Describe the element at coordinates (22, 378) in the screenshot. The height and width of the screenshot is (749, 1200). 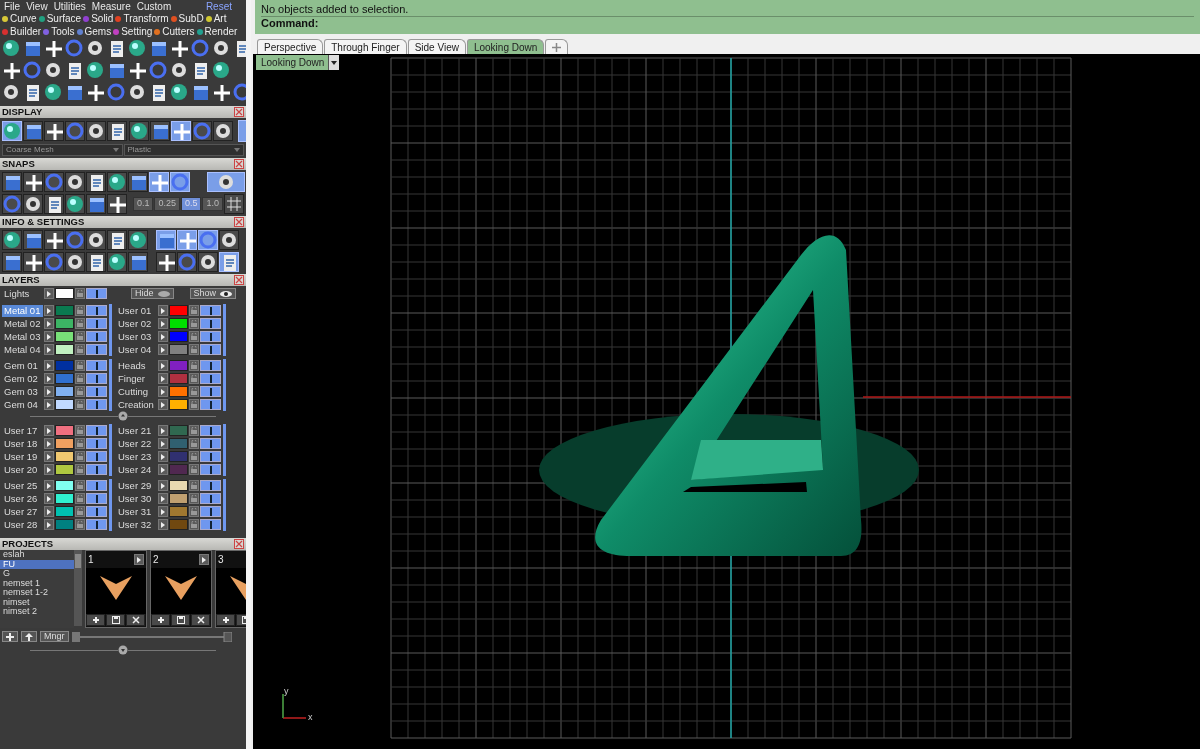
I see `layer-name: Gem 02` at that location.